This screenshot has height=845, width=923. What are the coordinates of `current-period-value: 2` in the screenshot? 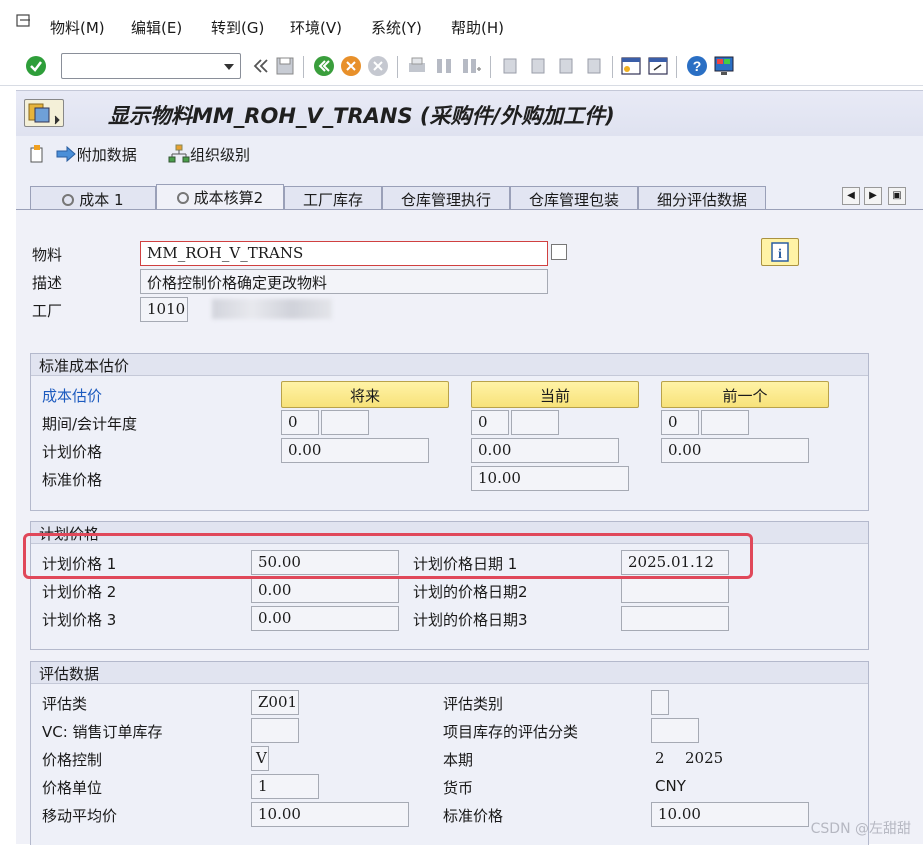 It's located at (660, 758).